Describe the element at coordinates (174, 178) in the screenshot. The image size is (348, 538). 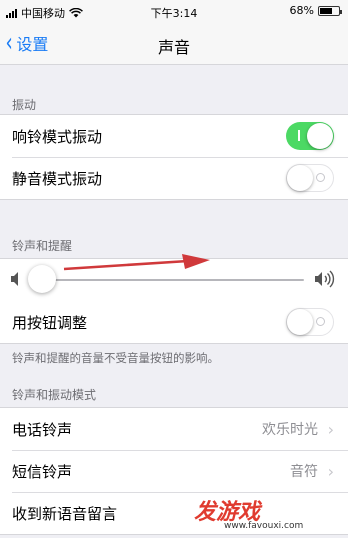
I see `row-silent-vibrate: 静音模式振动` at that location.